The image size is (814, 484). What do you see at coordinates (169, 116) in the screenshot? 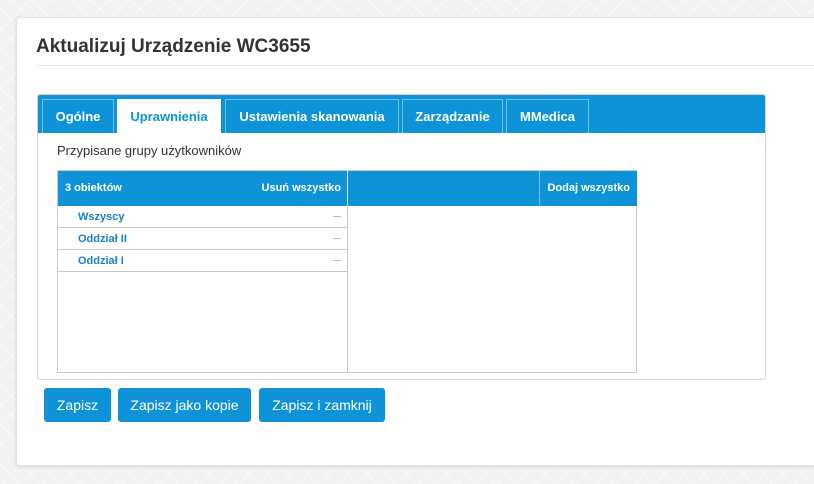
I see `tab-permissions: Uprawnienia` at bounding box center [169, 116].